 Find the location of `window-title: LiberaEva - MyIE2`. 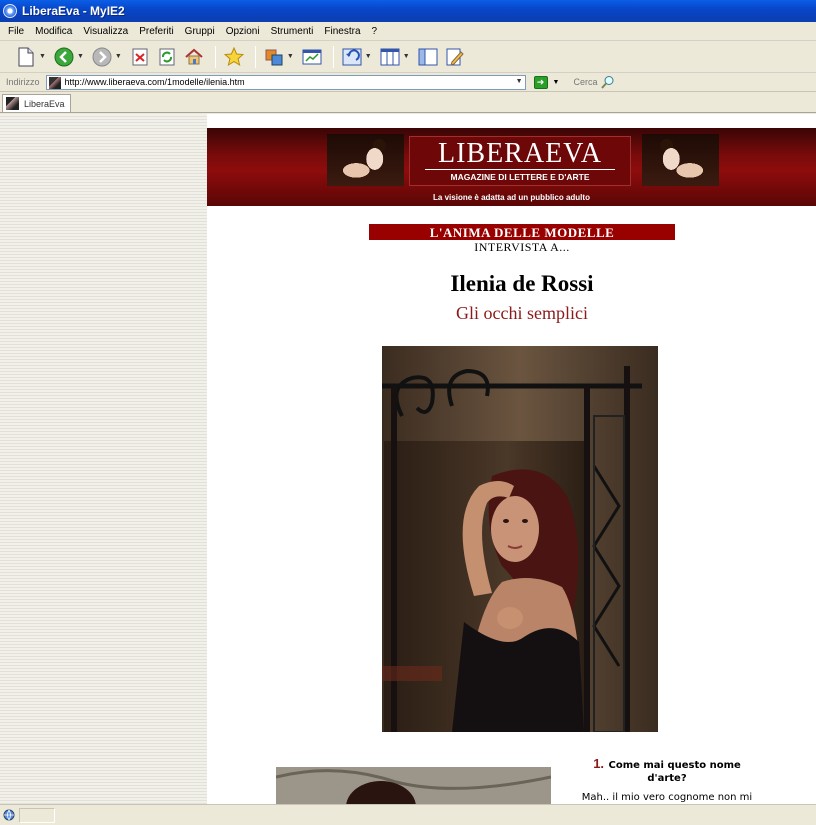

window-title: LiberaEva - MyIE2 is located at coordinates (73, 11).